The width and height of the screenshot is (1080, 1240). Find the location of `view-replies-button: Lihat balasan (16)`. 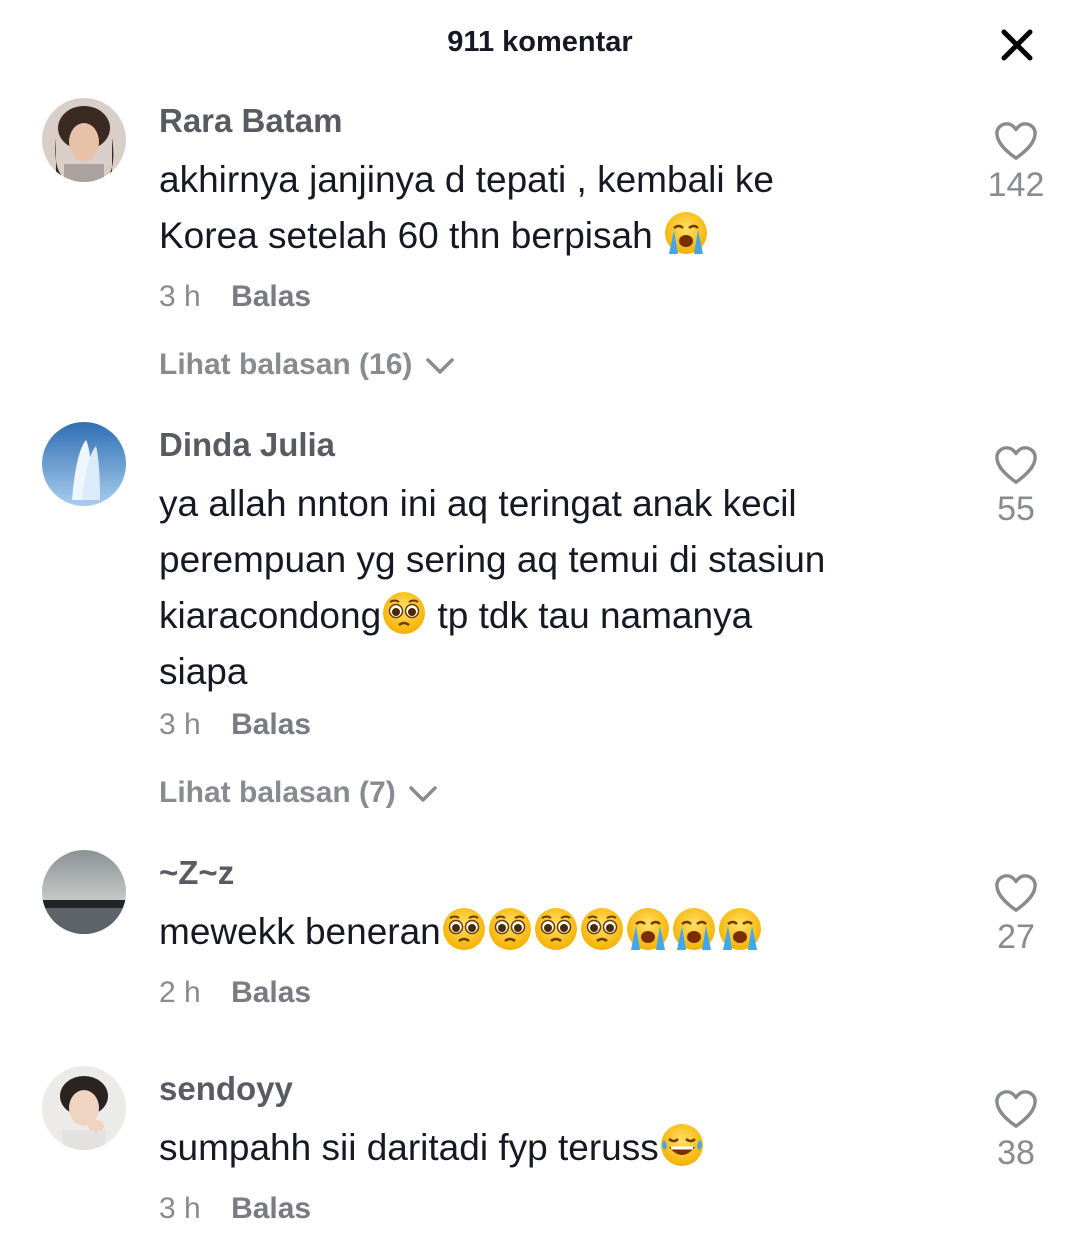

view-replies-button: Lihat balasan (16) is located at coordinates (307, 365).